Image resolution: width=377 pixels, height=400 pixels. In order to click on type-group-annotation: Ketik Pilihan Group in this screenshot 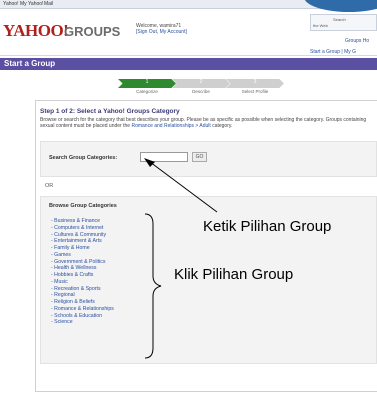, I will do `click(267, 226)`.